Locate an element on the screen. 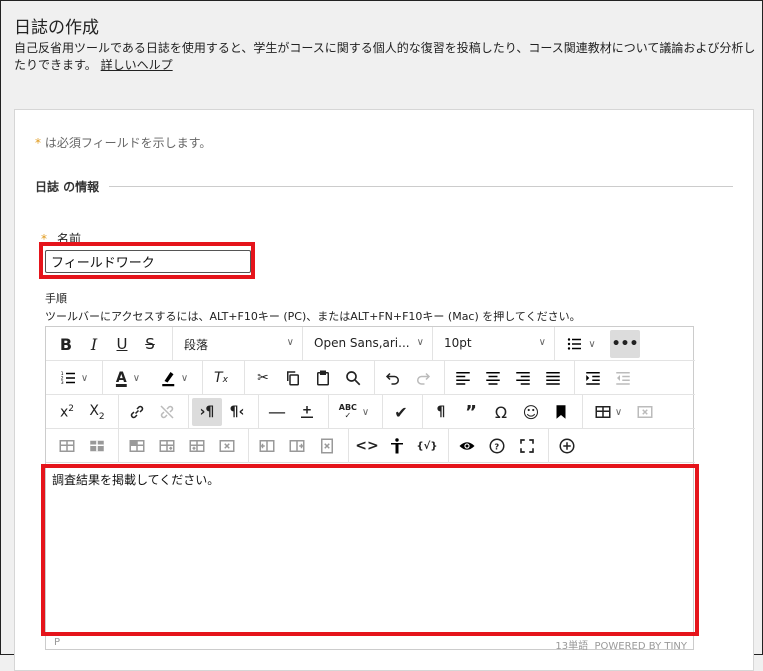 The width and height of the screenshot is (763, 671). fullscreen-icon is located at coordinates (527, 446).